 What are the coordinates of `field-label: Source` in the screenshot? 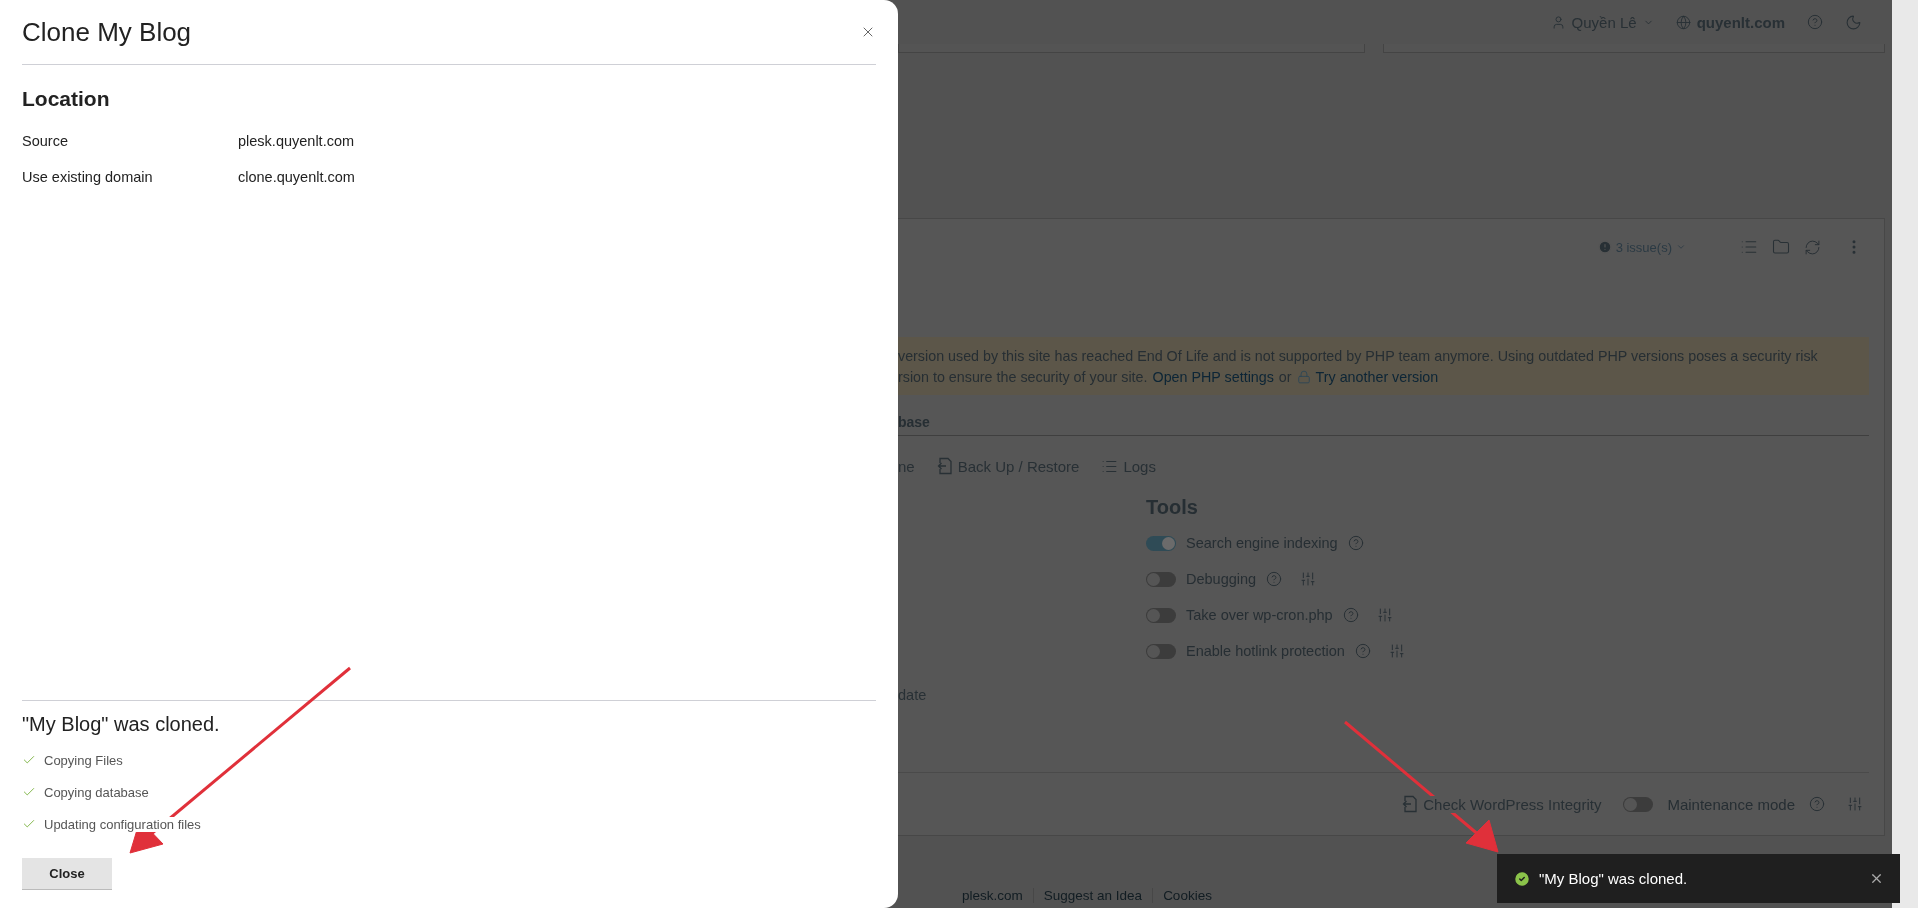 It's located at (45, 141).